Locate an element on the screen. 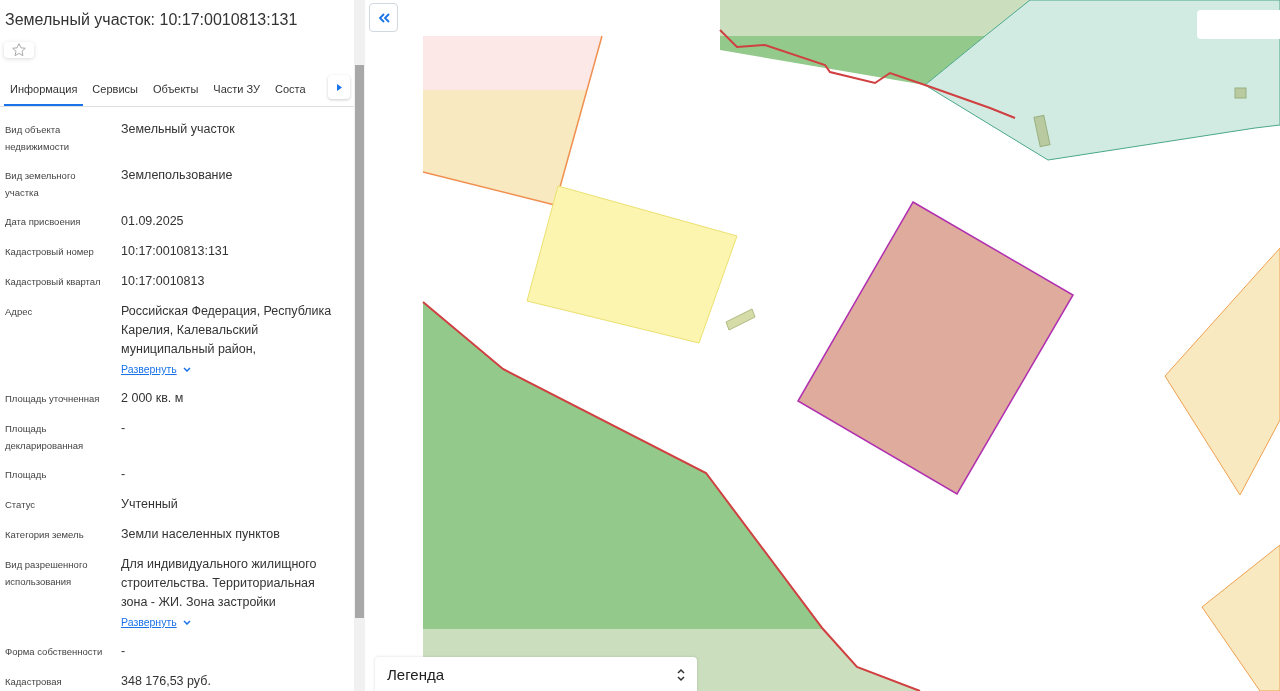 The image size is (1280, 691). tab: Соста is located at coordinates (290, 90).